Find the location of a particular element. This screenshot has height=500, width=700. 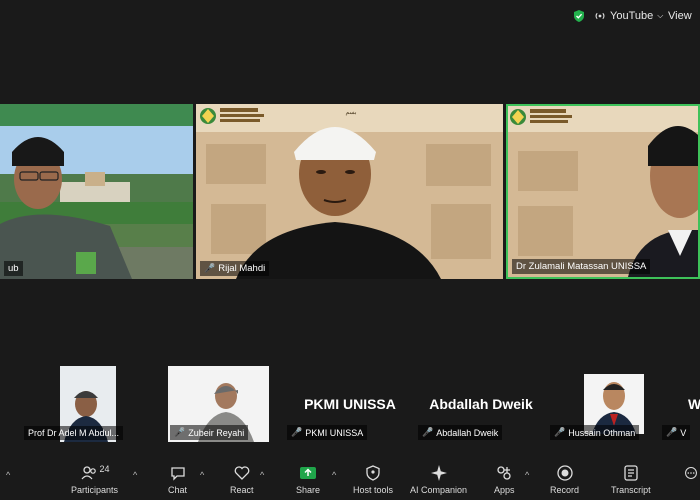

chevron-down-icon: ⌵ is located at coordinates (660, 15).